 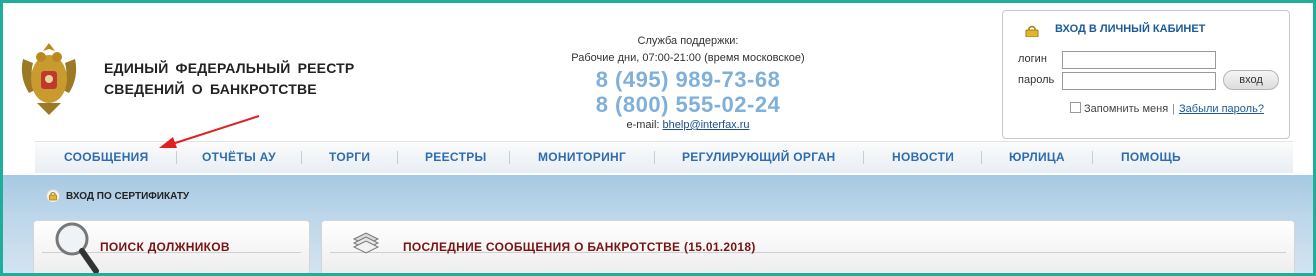 I want to click on support-email: e-mail: bhelp@interfax.ru, so click(x=688, y=125).